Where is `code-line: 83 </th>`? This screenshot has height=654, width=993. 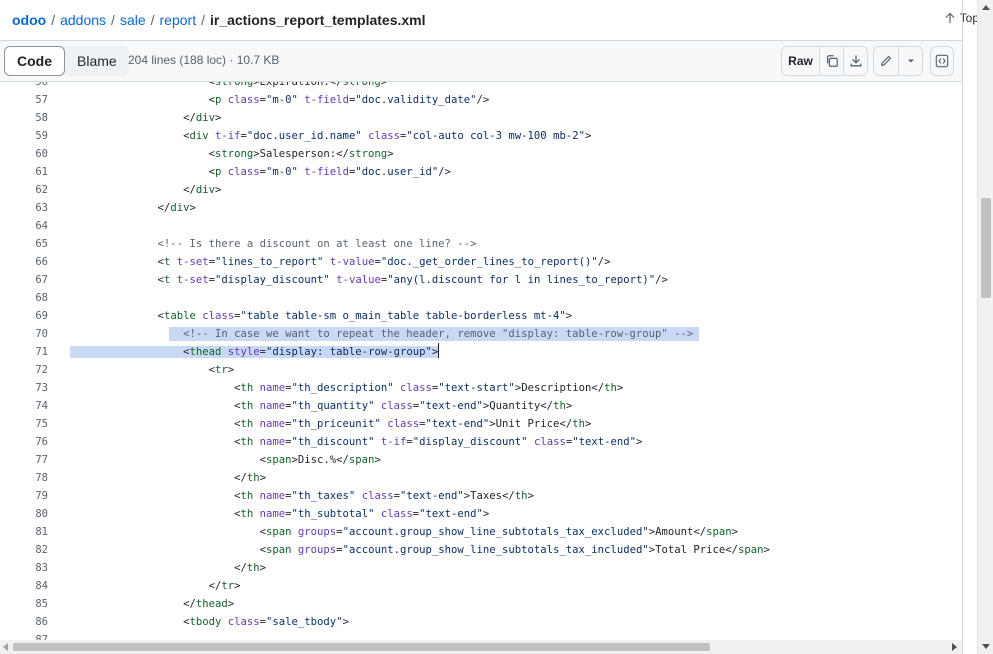 code-line: 83 </th> is located at coordinates (481, 568).